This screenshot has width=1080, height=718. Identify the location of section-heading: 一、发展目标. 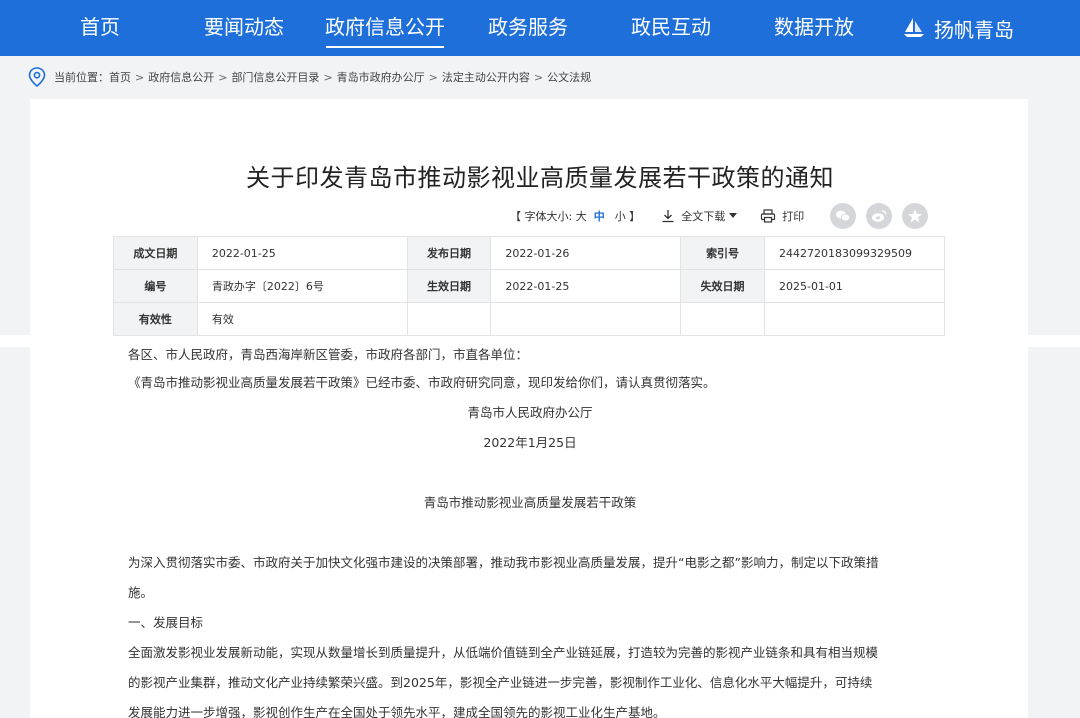
(166, 622).